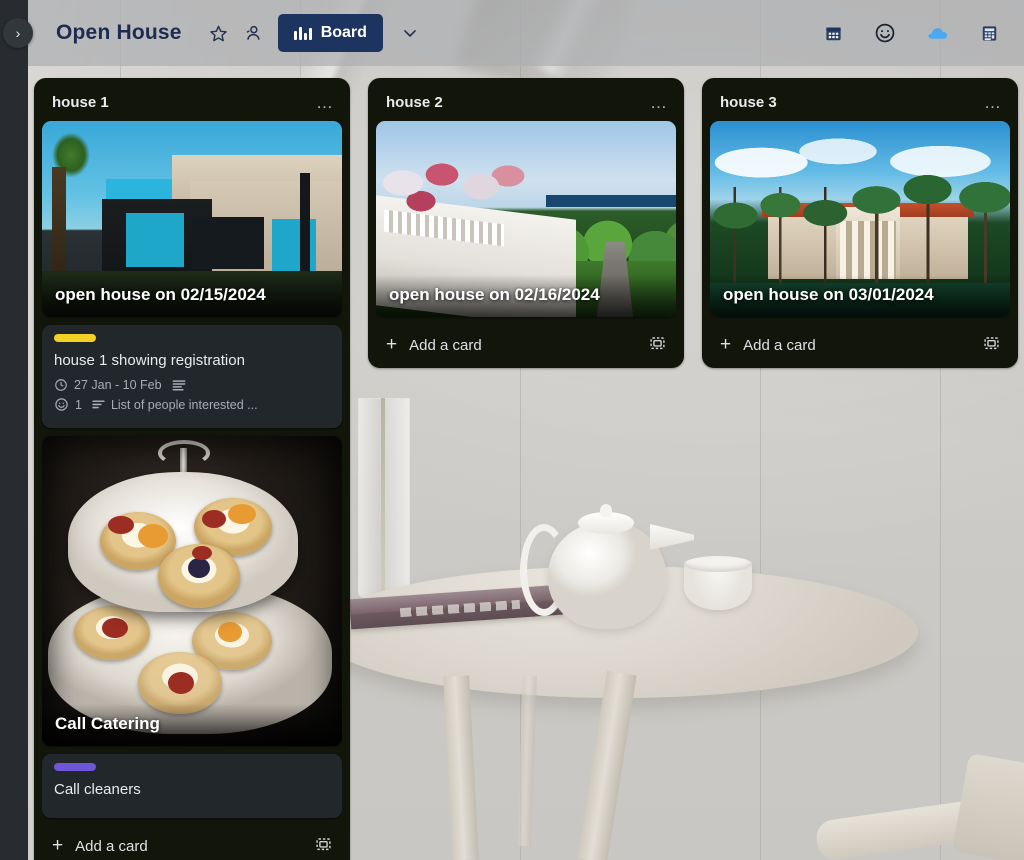  Describe the element at coordinates (75, 338) in the screenshot. I see `card-label-yellow` at that location.